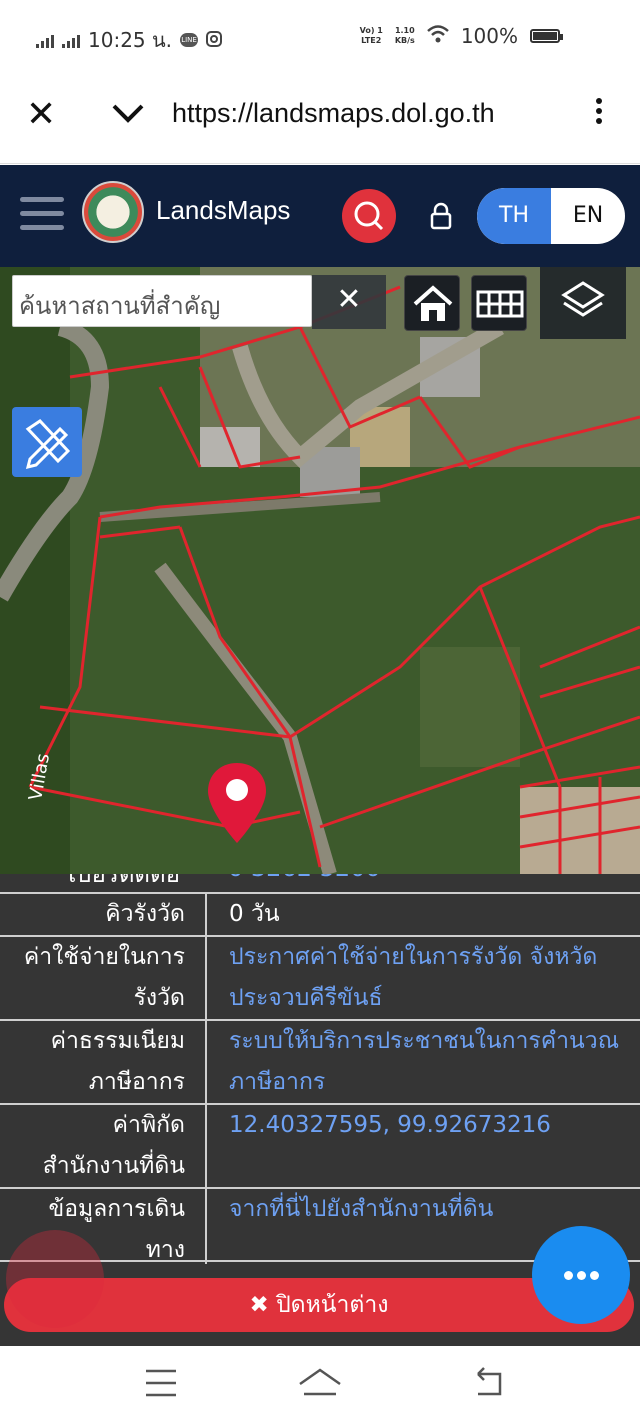  I want to click on grid-button, so click(499, 303).